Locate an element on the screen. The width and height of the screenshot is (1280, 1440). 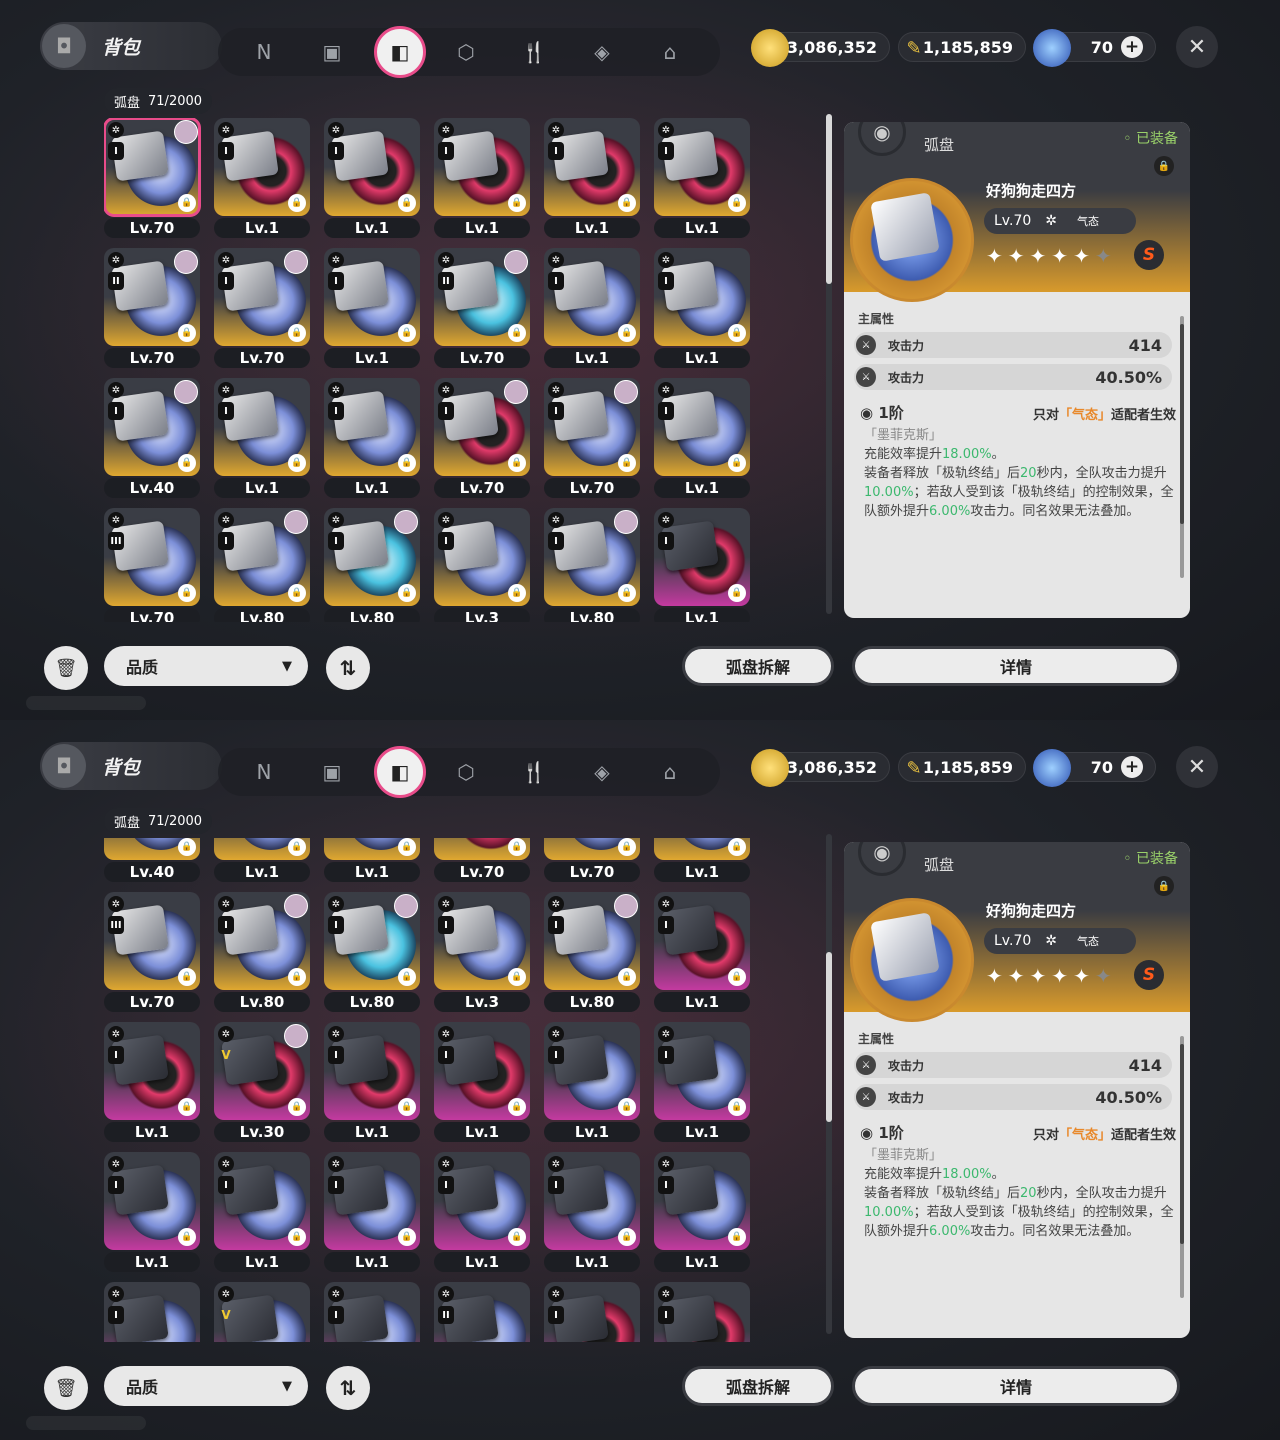
ticket-currency: ✎ 1,185,859 is located at coordinates (962, 767).